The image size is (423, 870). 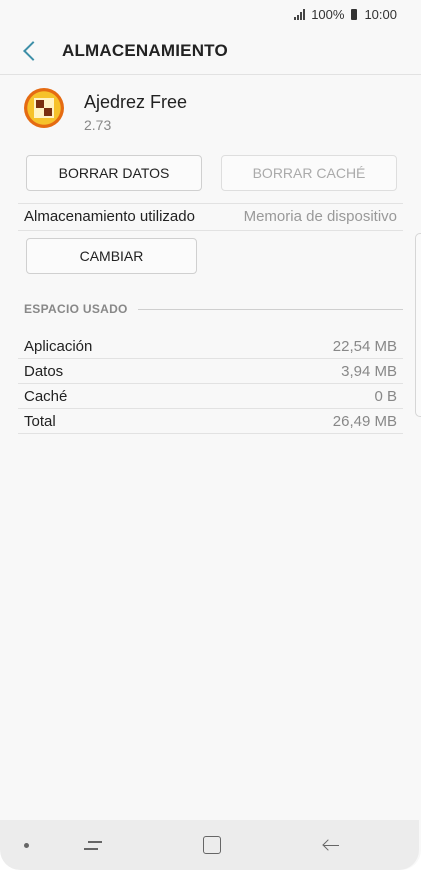 I want to click on usage-value: 0 B, so click(x=385, y=396).